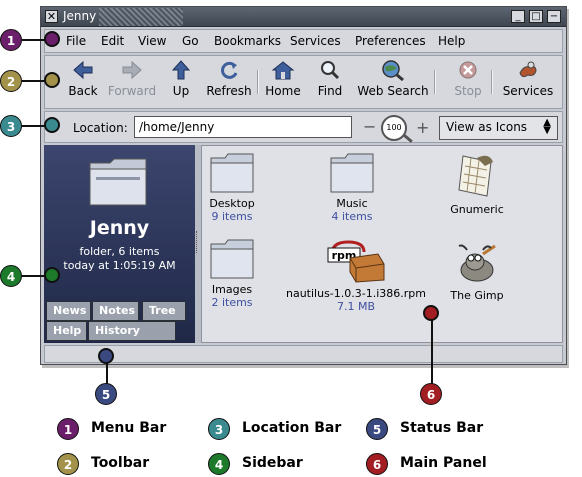 Image resolution: width=582 pixels, height=477 pixels. What do you see at coordinates (243, 127) in the screenshot?
I see `location-input` at bounding box center [243, 127].